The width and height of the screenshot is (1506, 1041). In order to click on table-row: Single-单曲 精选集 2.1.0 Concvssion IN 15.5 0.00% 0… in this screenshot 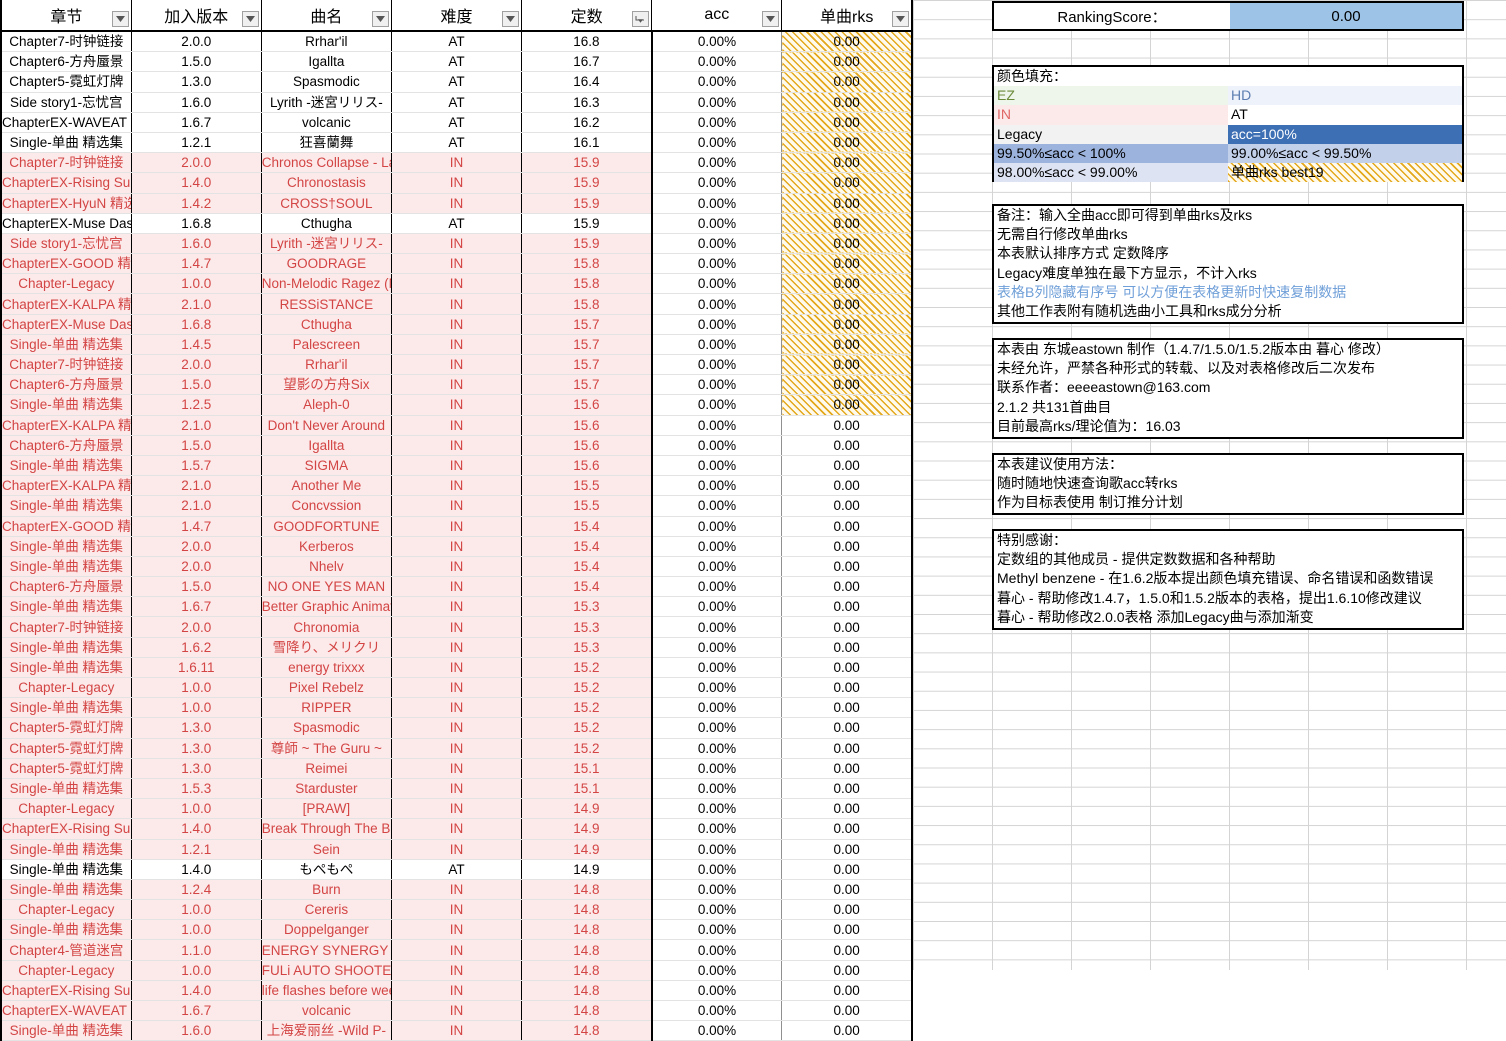, I will do `click(457, 506)`.